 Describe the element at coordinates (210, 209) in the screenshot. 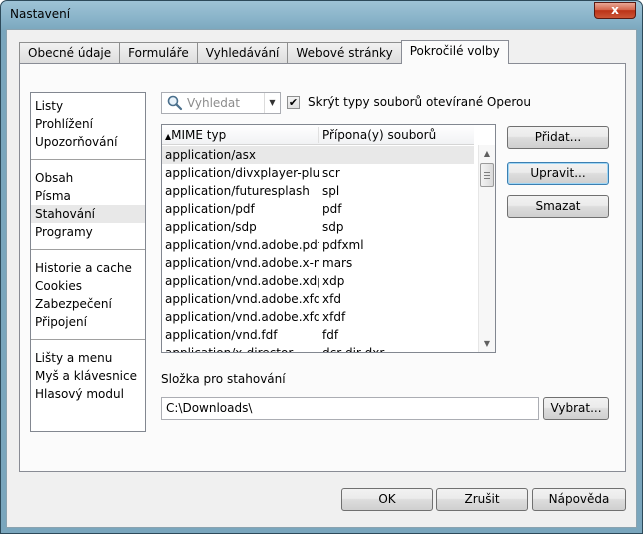

I see `mime-type-cell: application/pdf` at that location.